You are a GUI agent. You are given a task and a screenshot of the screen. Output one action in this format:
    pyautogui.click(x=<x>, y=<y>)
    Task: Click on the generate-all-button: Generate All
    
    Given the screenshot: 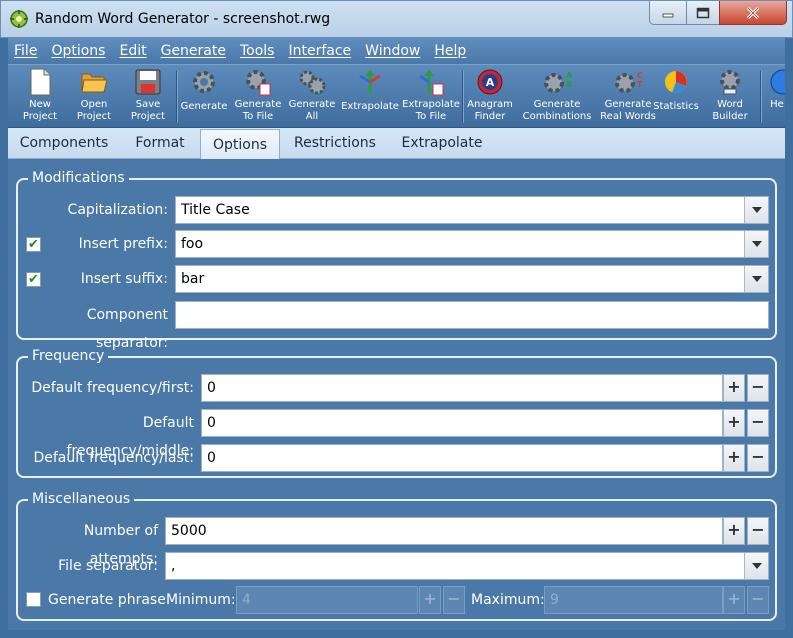 What is the action you would take?
    pyautogui.click(x=312, y=97)
    